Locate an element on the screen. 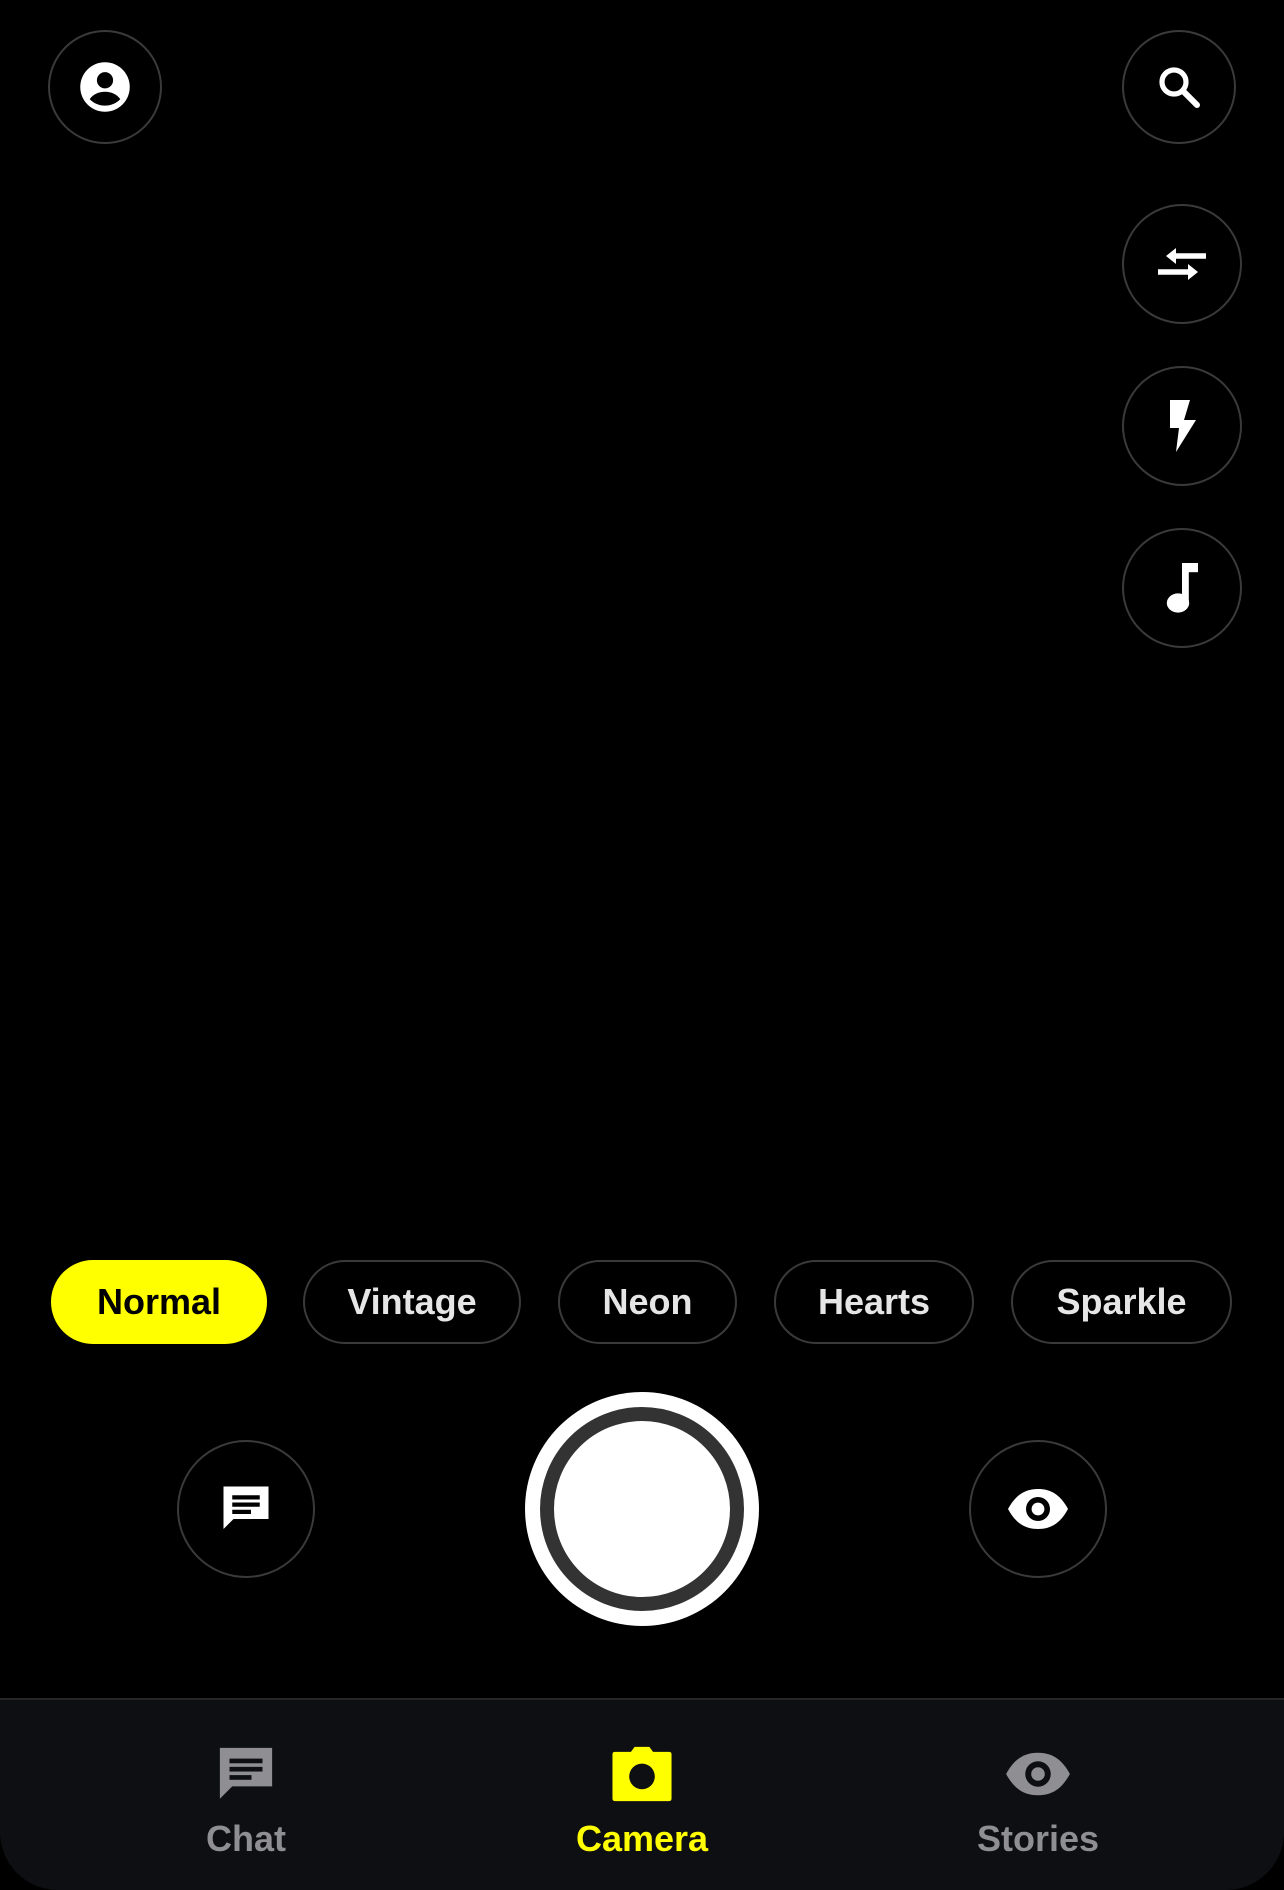 The width and height of the screenshot is (1284, 1890). filter-normal: Normal is located at coordinates (159, 1302).